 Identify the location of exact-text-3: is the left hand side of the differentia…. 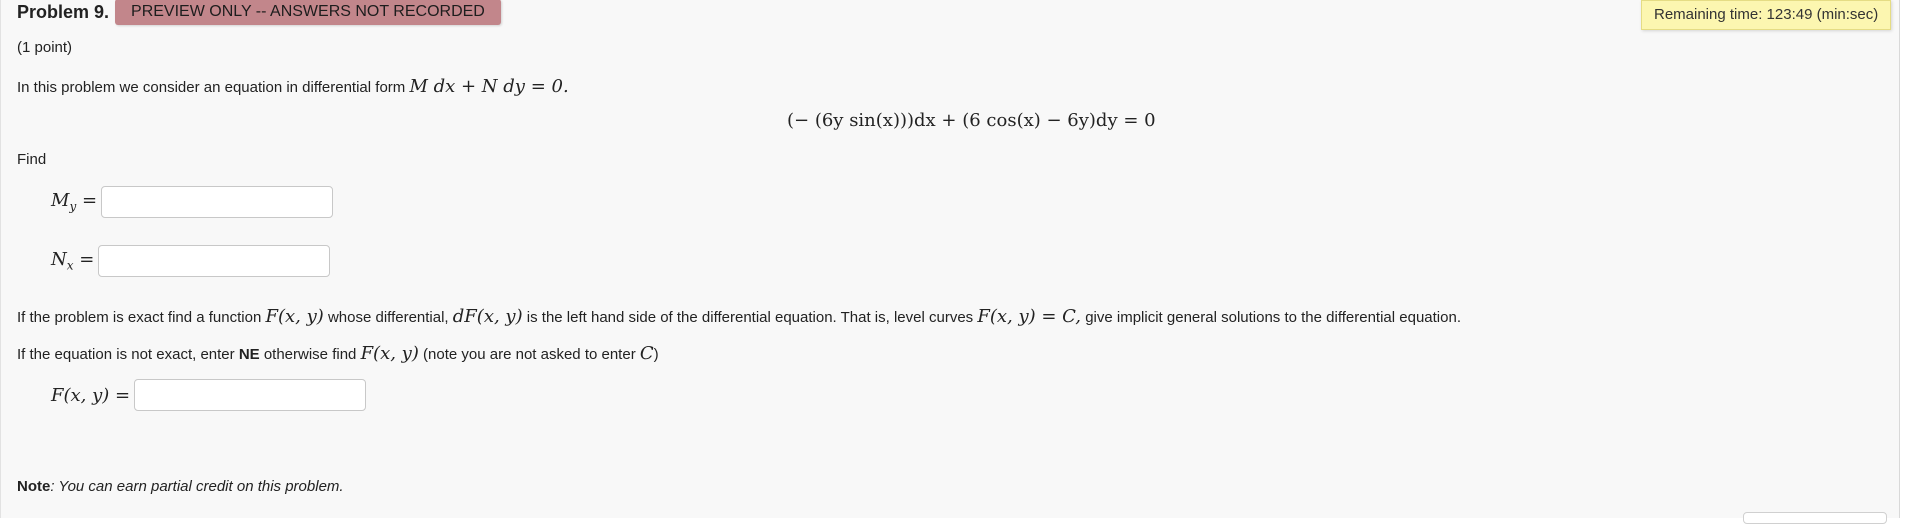
(750, 317).